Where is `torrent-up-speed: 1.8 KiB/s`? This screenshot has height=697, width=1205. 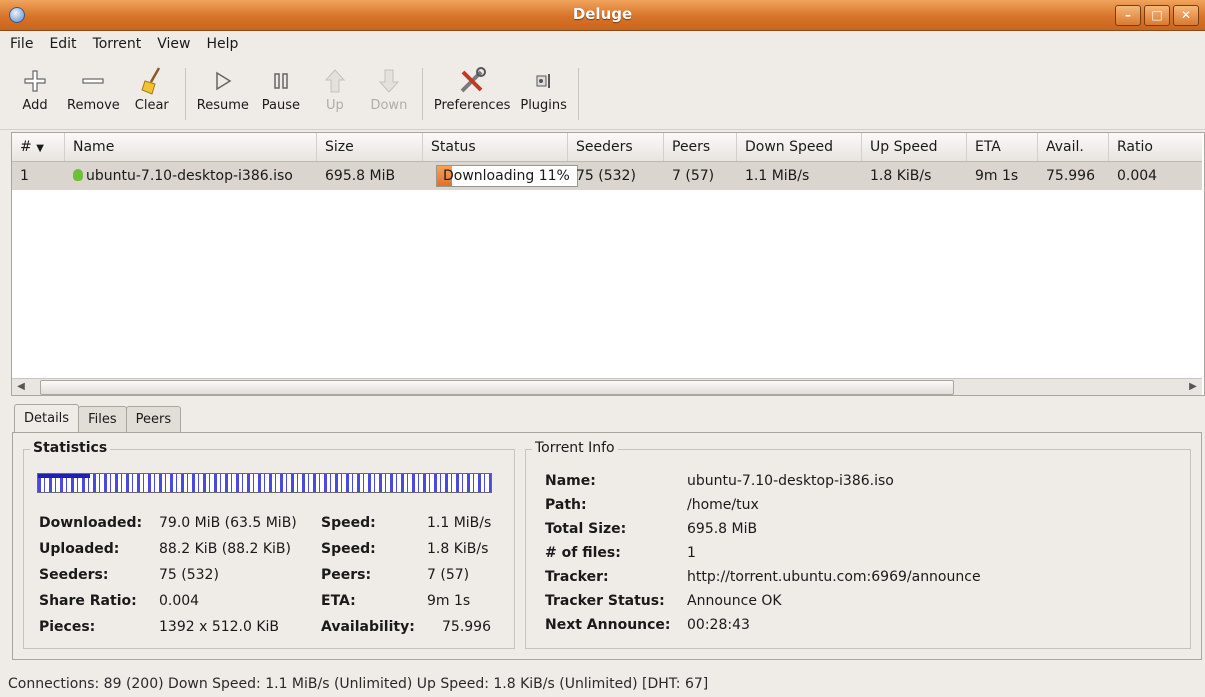 torrent-up-speed: 1.8 KiB/s is located at coordinates (901, 176).